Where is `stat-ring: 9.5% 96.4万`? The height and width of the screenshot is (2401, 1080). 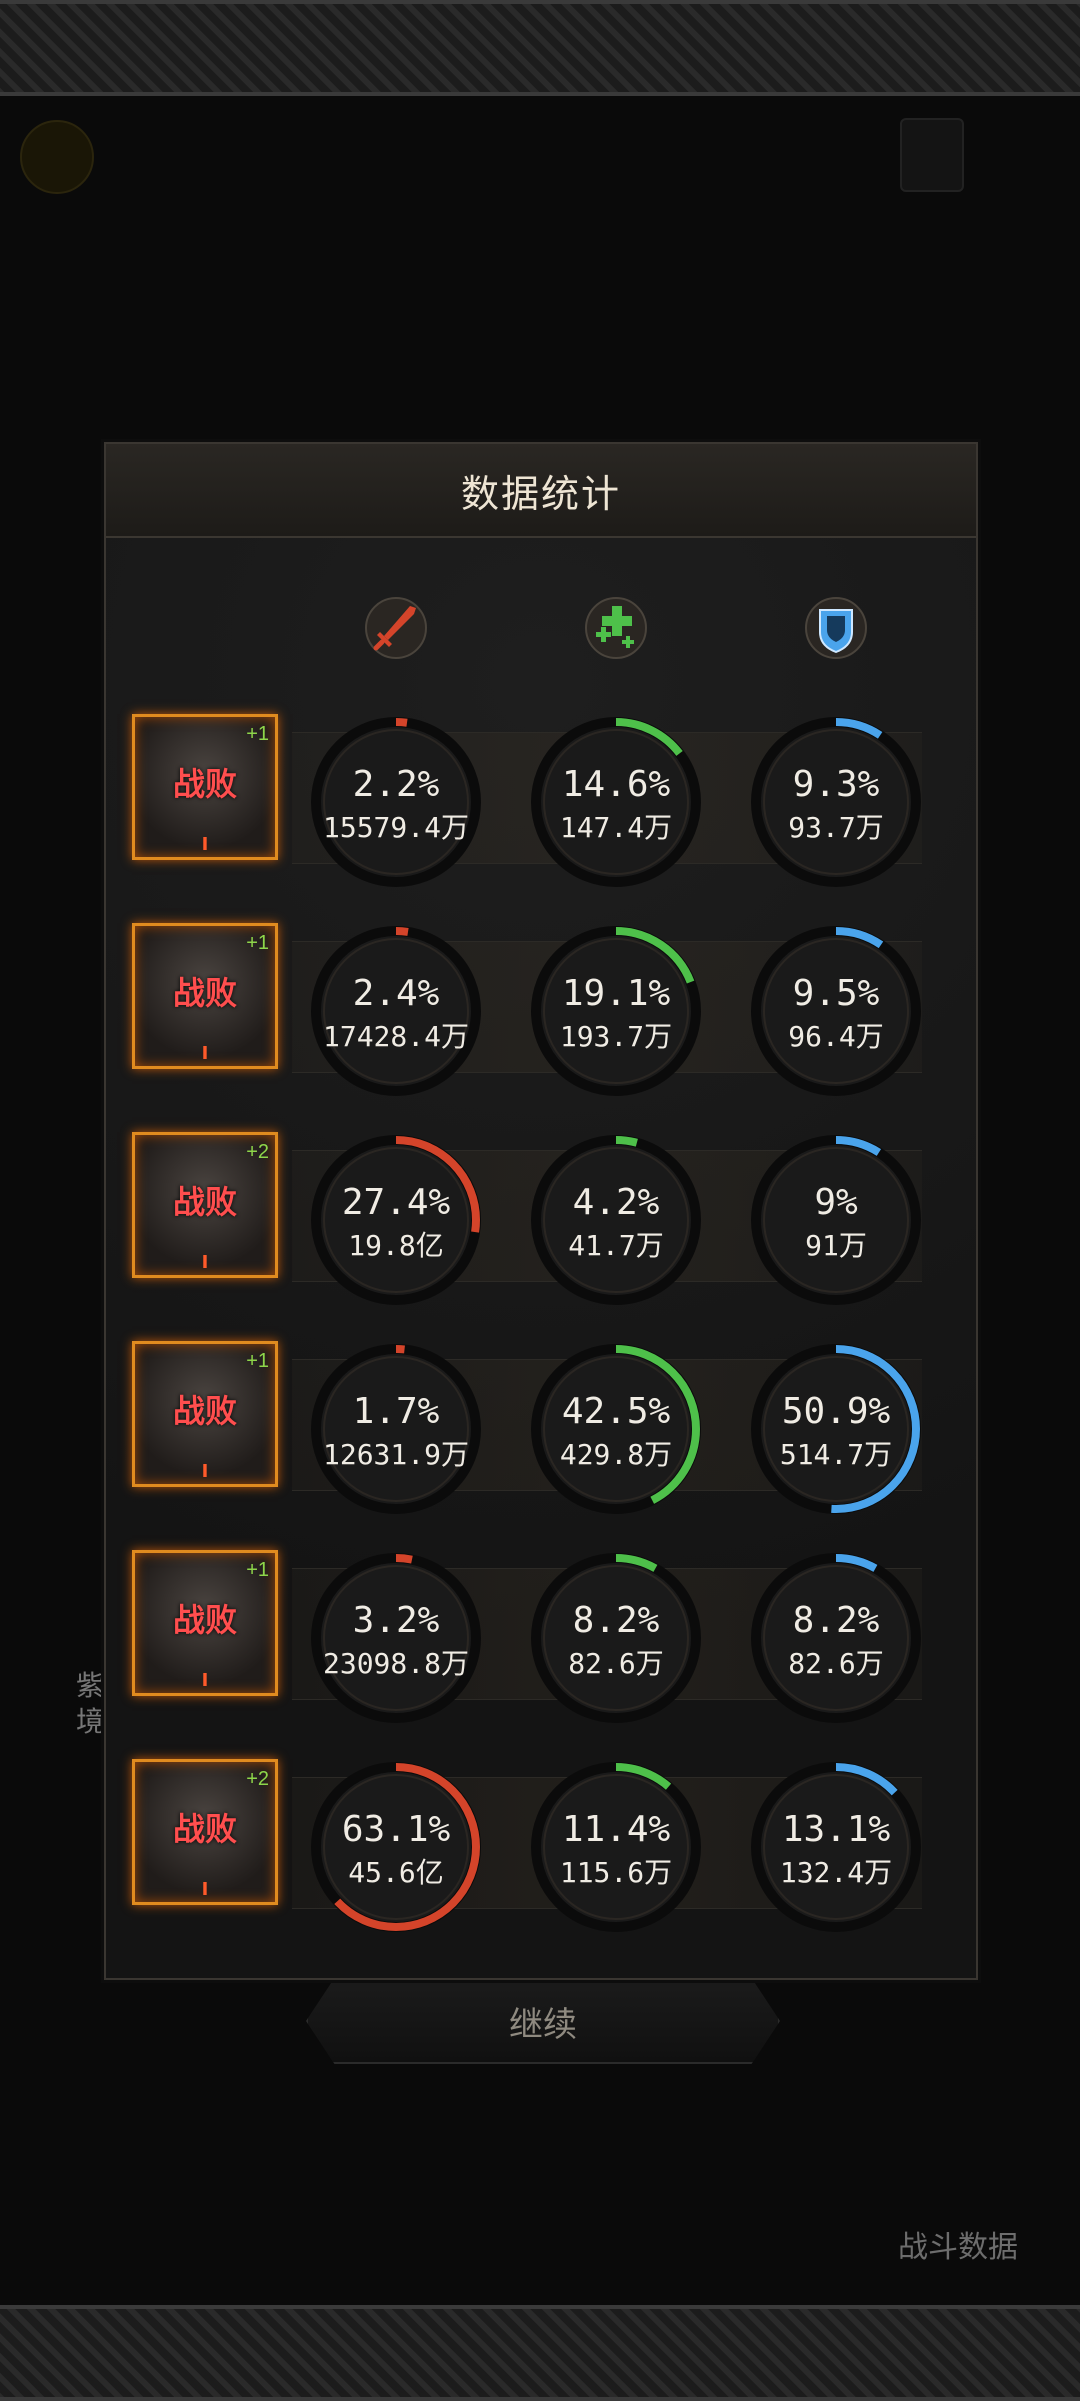 stat-ring: 9.5% 96.4万 is located at coordinates (836, 1011).